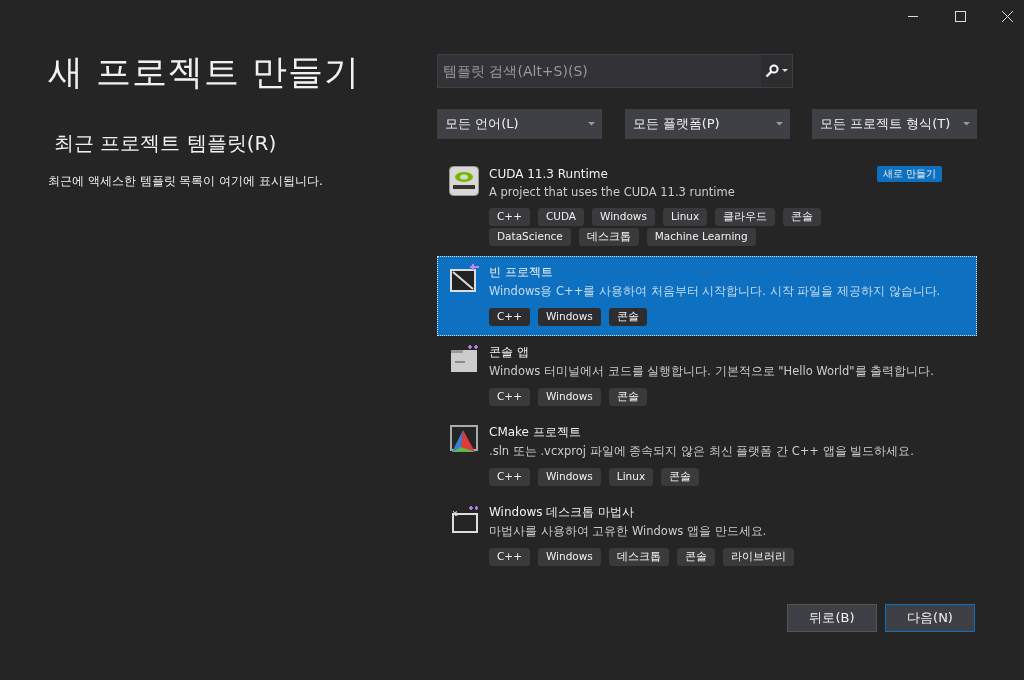  I want to click on template-item: Windows 데스크톱 마법사 마법사를 사용하여 고유한 Windows 앱을 만드세요. C++ Windows 데스크톱 콘솔 라이브러리, so click(707, 536).